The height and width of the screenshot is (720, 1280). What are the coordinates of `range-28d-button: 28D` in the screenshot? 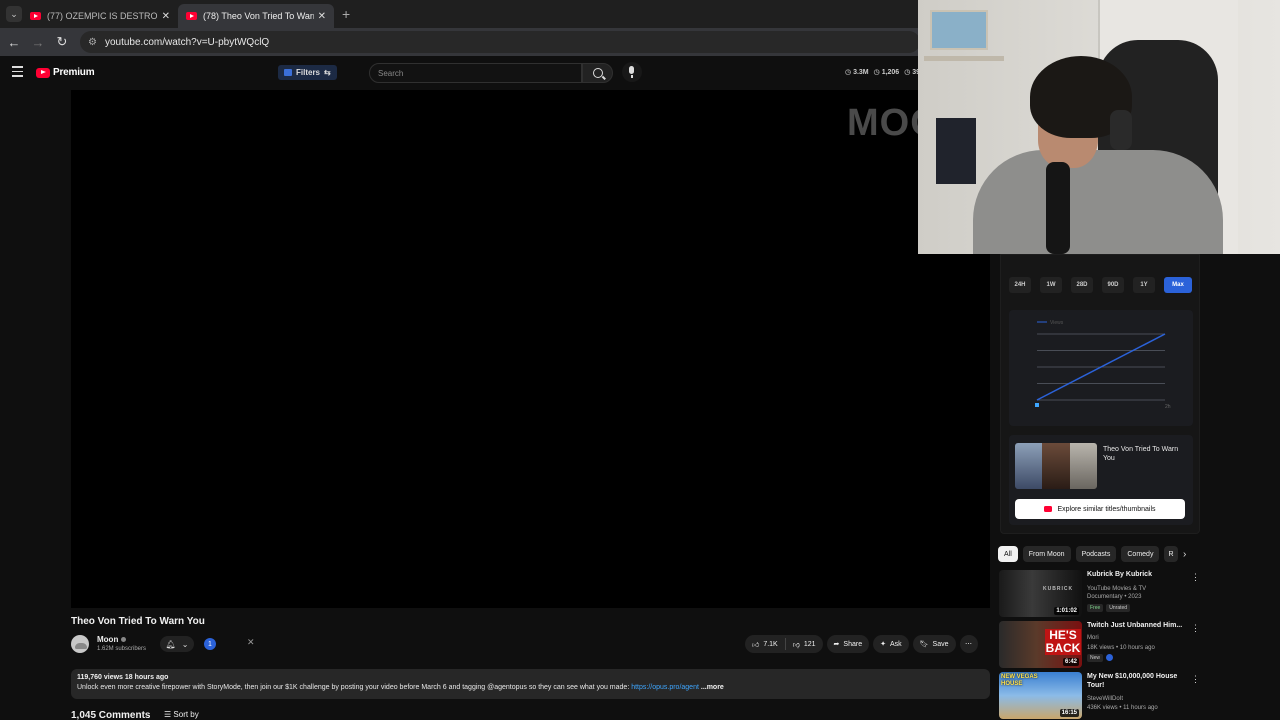 It's located at (1082, 285).